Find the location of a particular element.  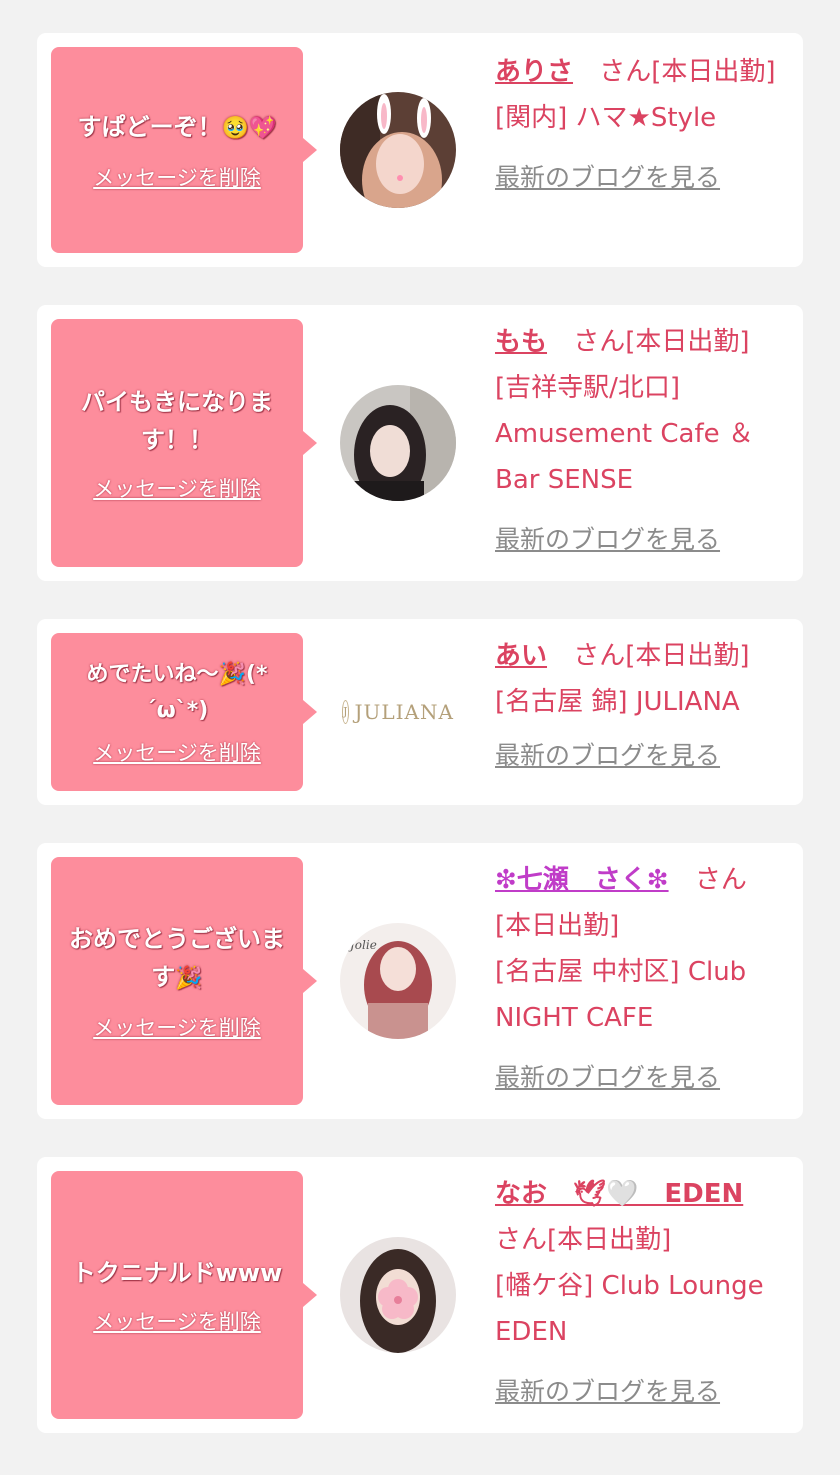

message-text: すぱどーぞ！🥹💖 is located at coordinates (177, 127).